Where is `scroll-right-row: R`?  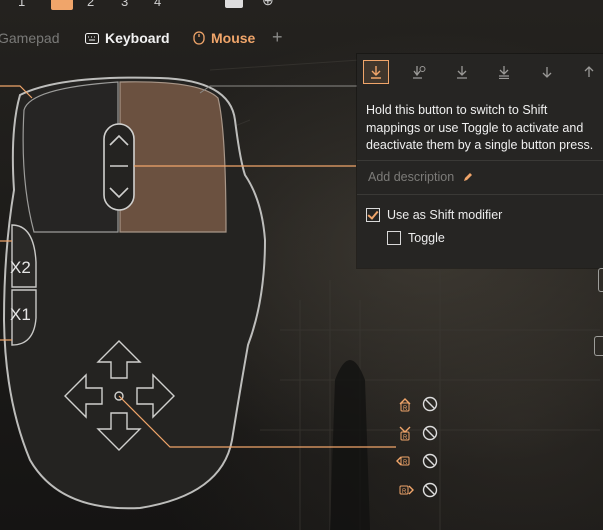
scroll-right-row: R is located at coordinates (417, 490).